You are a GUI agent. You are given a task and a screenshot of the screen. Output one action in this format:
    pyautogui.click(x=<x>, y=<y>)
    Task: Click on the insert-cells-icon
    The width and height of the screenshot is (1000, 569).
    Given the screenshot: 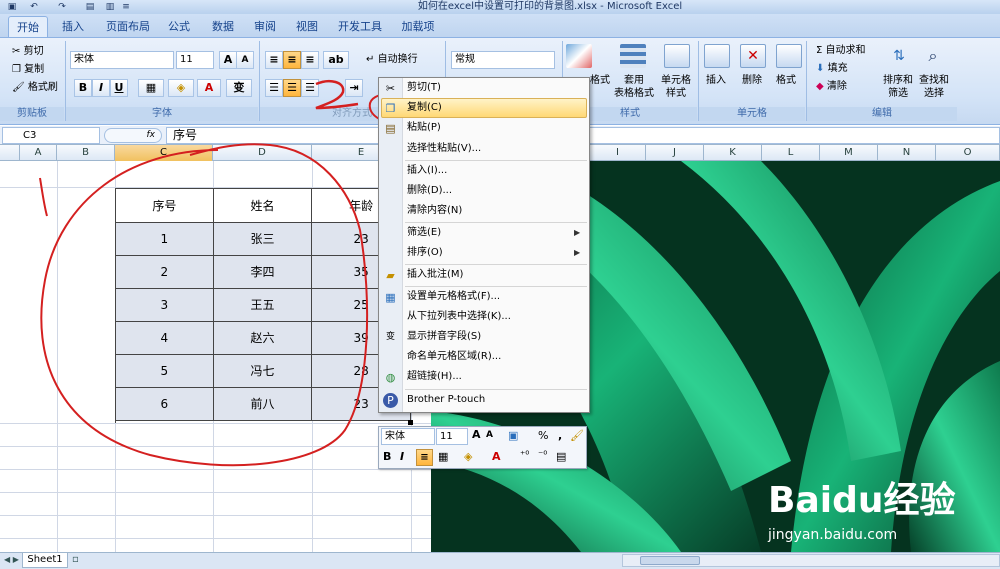 What is the action you would take?
    pyautogui.click(x=717, y=56)
    